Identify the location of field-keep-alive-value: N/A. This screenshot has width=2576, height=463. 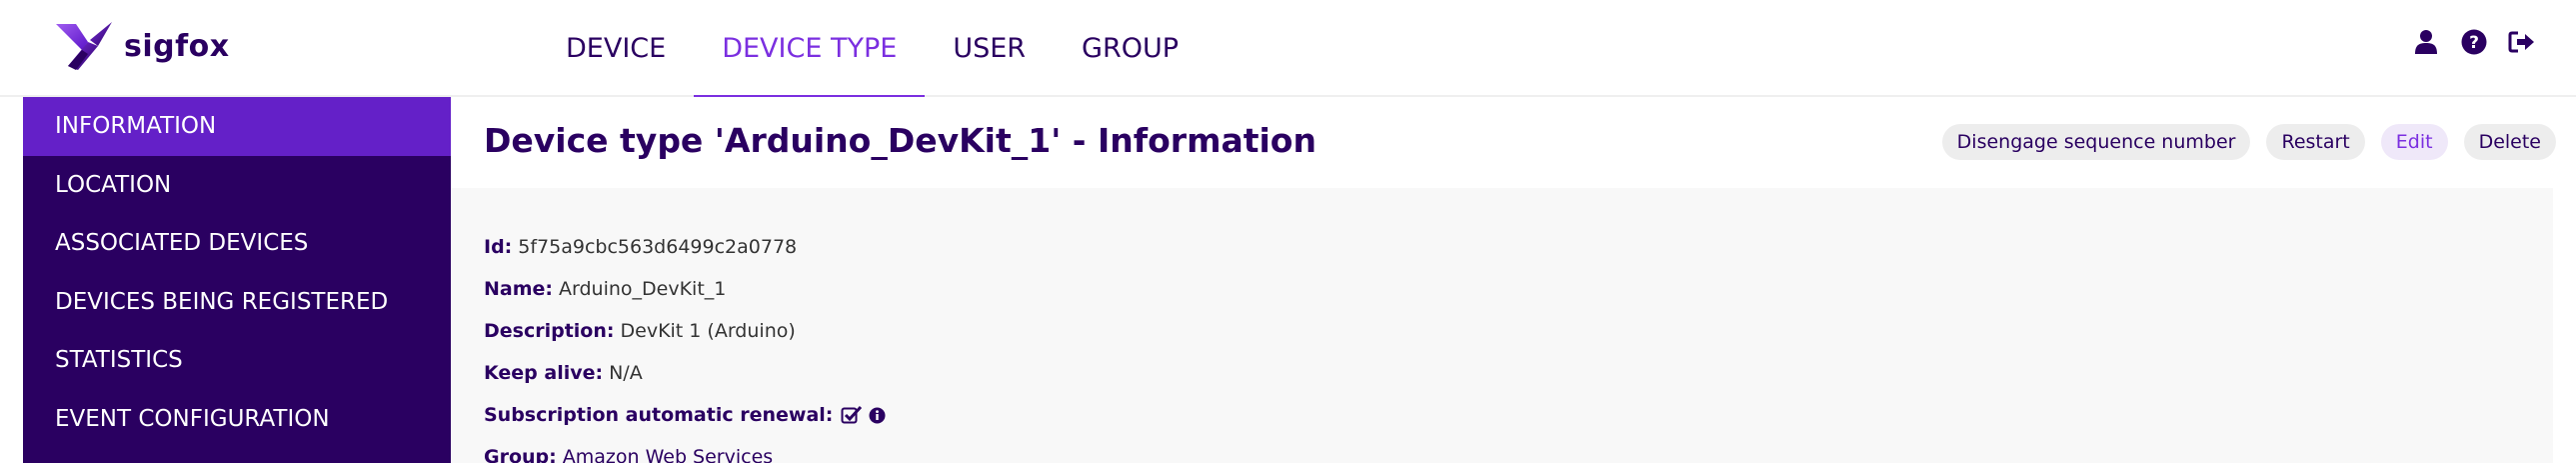
(626, 373).